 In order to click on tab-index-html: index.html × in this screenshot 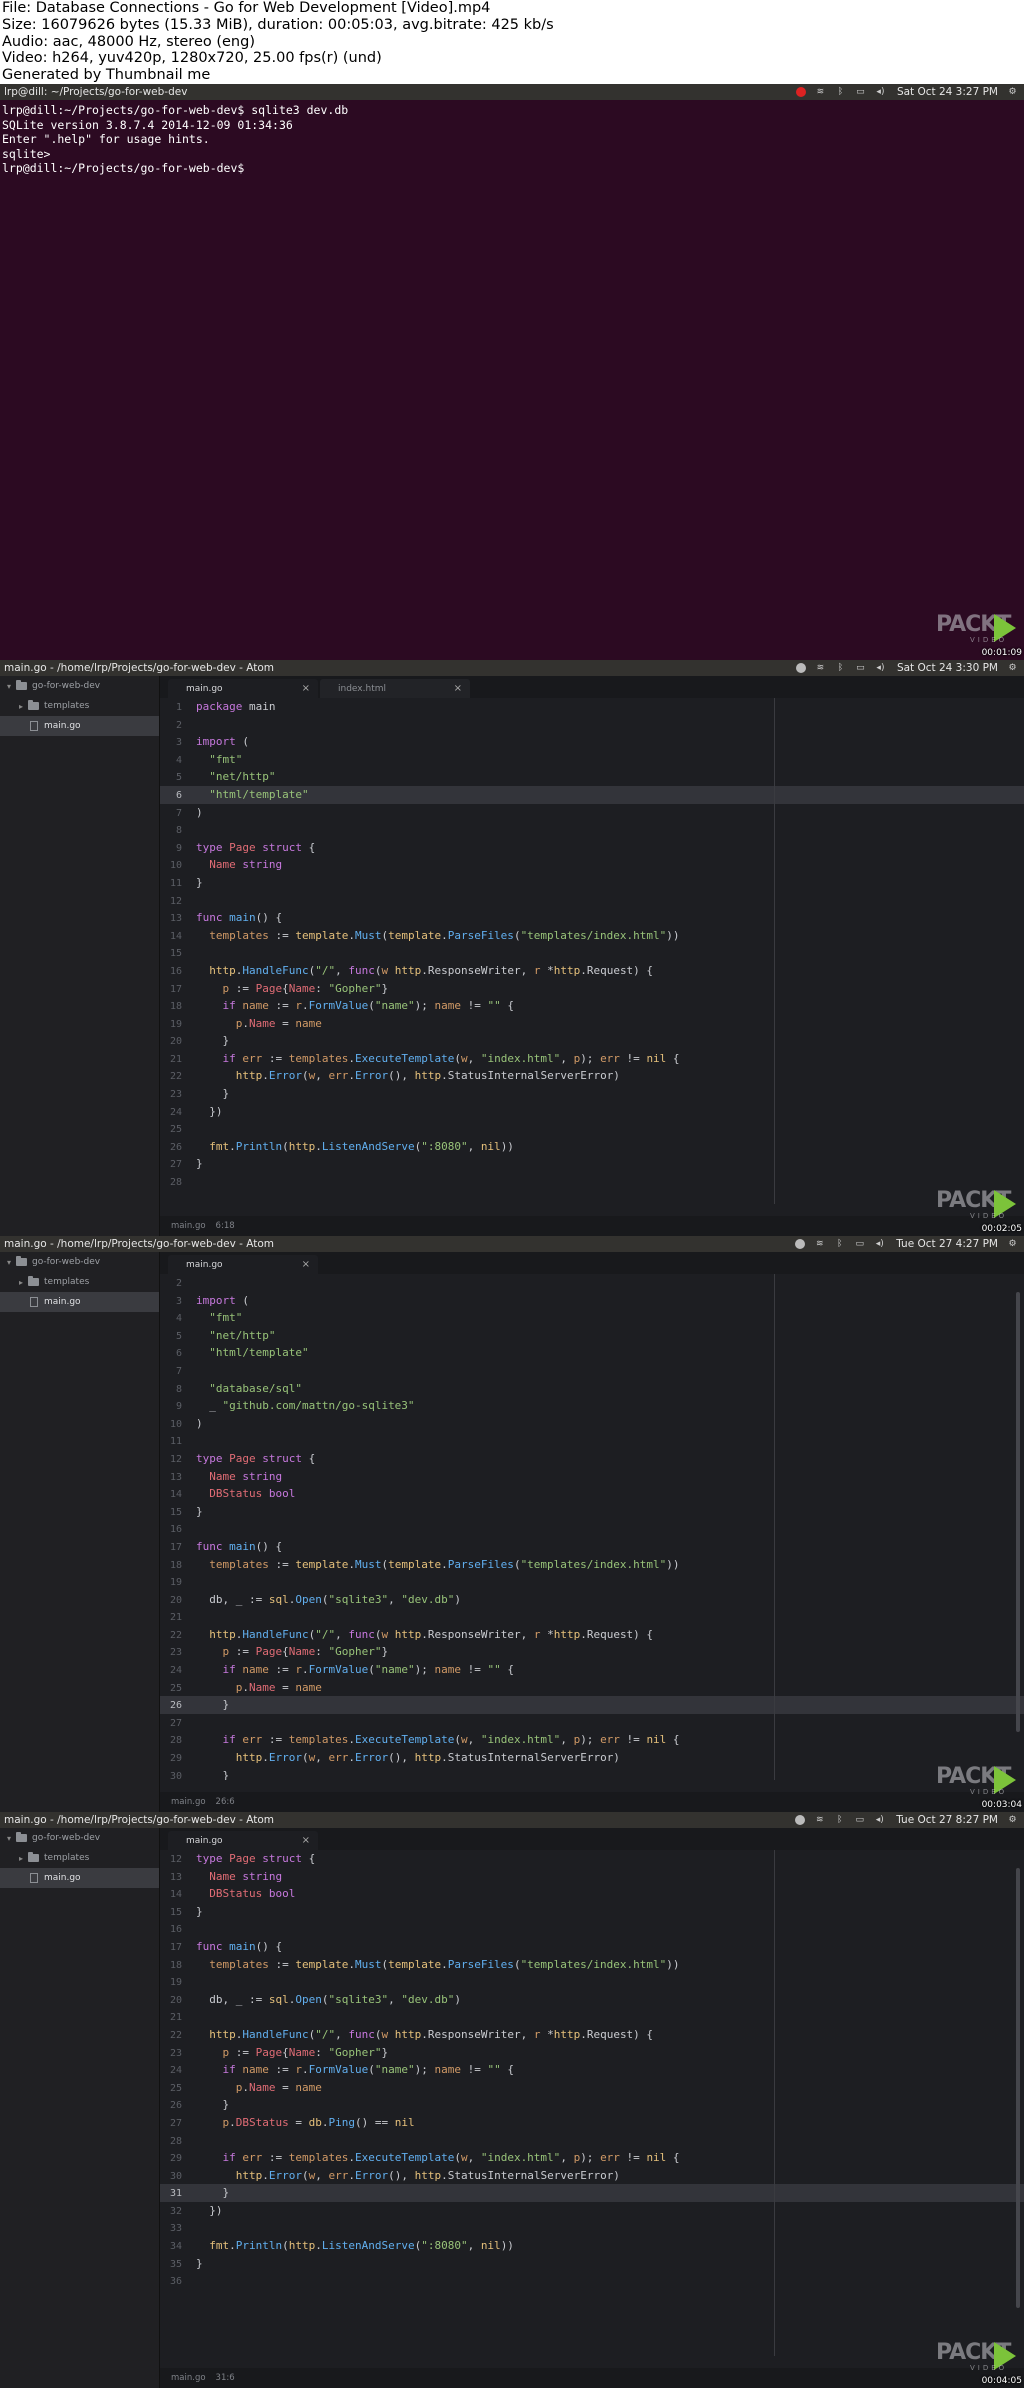, I will do `click(395, 688)`.